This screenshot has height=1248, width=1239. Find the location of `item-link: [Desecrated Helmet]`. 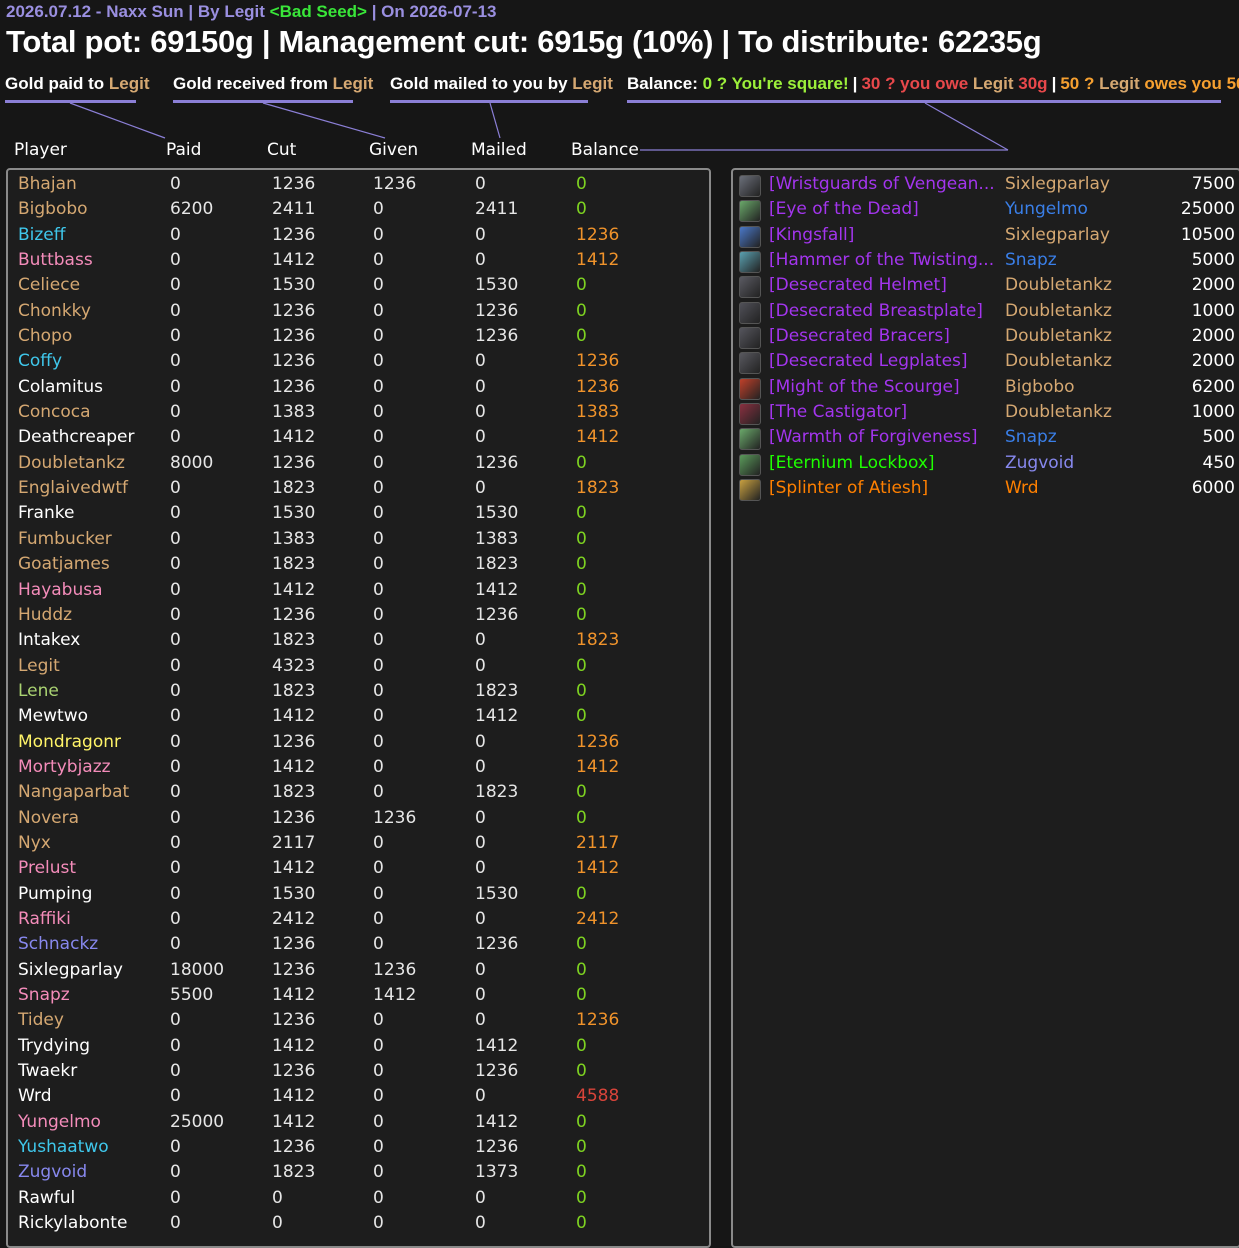

item-link: [Desecrated Helmet] is located at coordinates (884, 285).